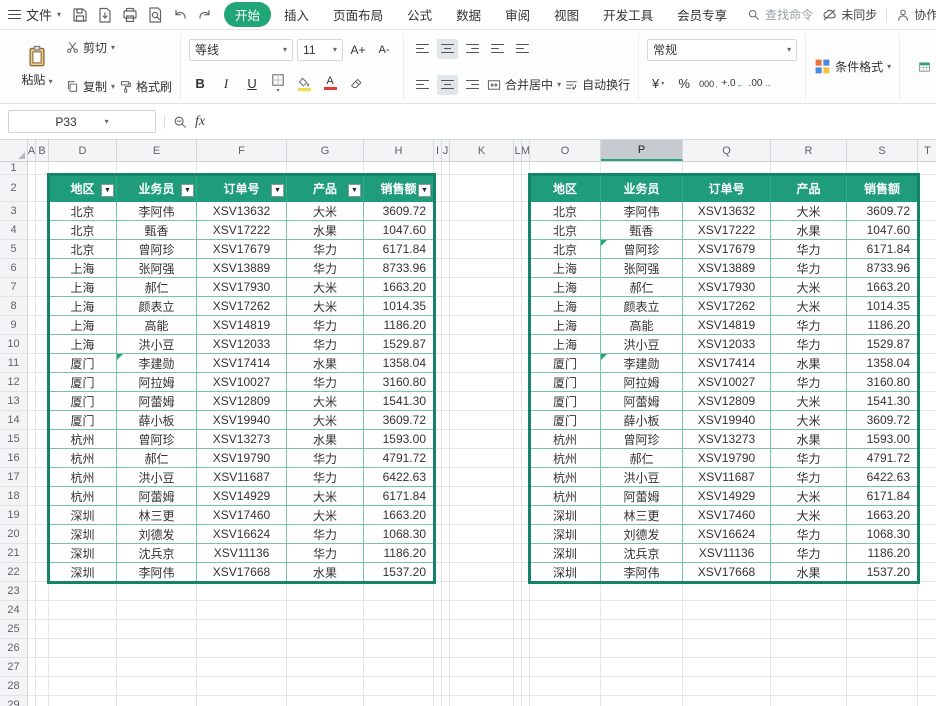  Describe the element at coordinates (727, 667) in the screenshot. I see `cell-Q27` at that location.